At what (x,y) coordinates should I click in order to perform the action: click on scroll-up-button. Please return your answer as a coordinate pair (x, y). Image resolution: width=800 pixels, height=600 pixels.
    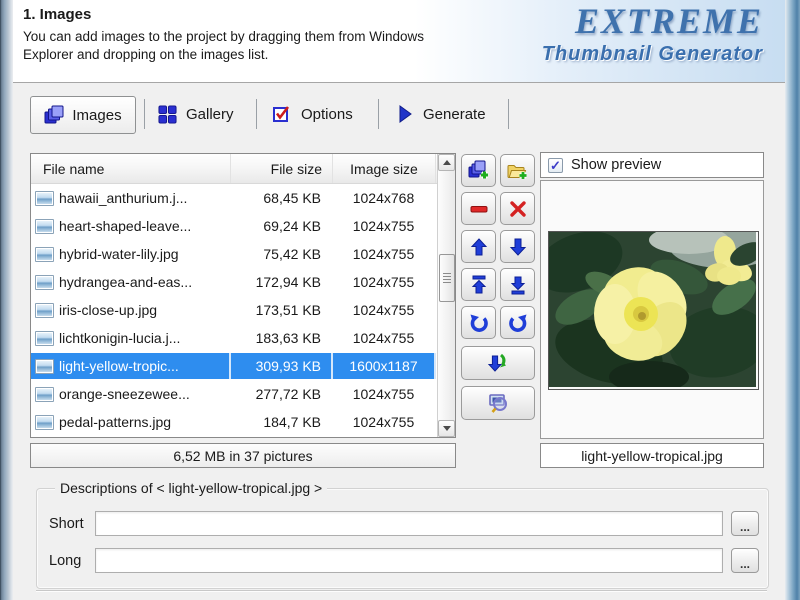
    Looking at the image, I should click on (446, 162).